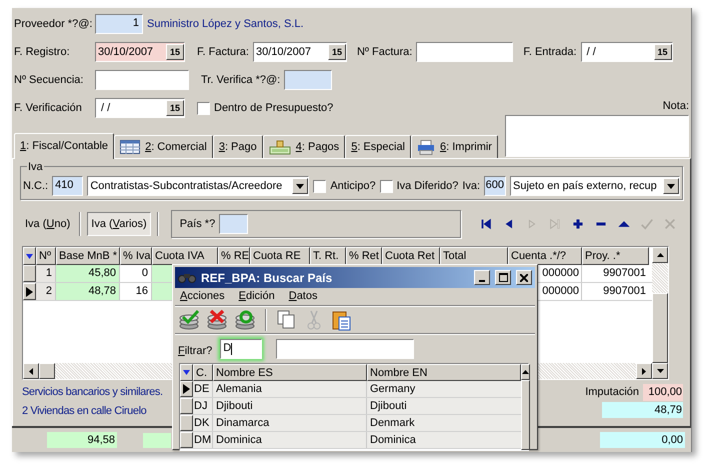 This screenshot has height=464, width=705. I want to click on tax-code-field: 600, so click(495, 186).